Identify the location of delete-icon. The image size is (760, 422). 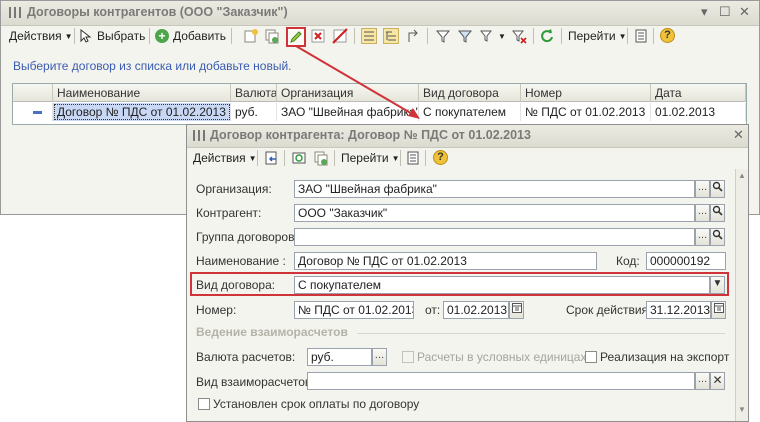
(318, 36).